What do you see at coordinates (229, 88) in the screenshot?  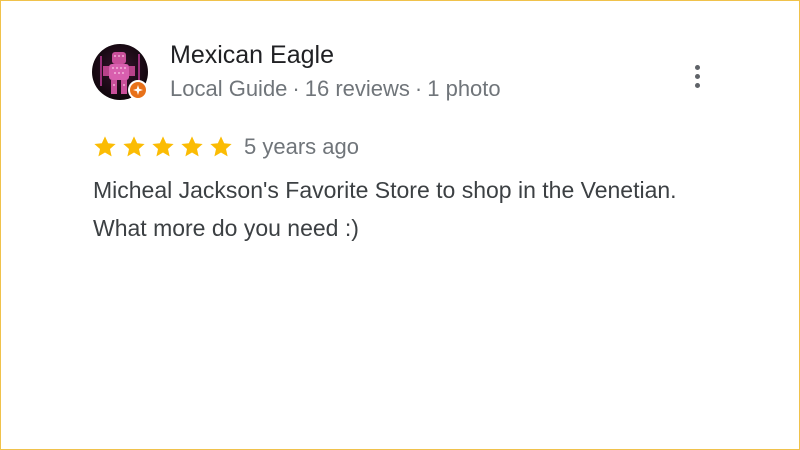 I see `local-guide-label: Local Guide` at bounding box center [229, 88].